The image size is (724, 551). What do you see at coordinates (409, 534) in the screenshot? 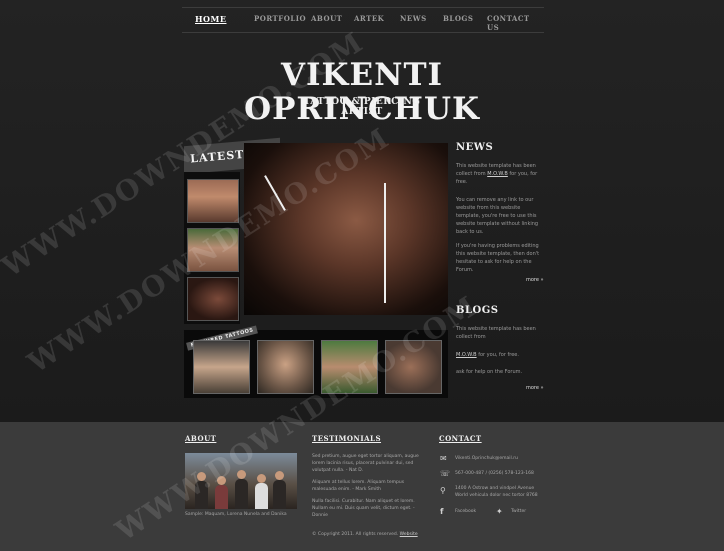
I see `copyright-link: Website` at bounding box center [409, 534].